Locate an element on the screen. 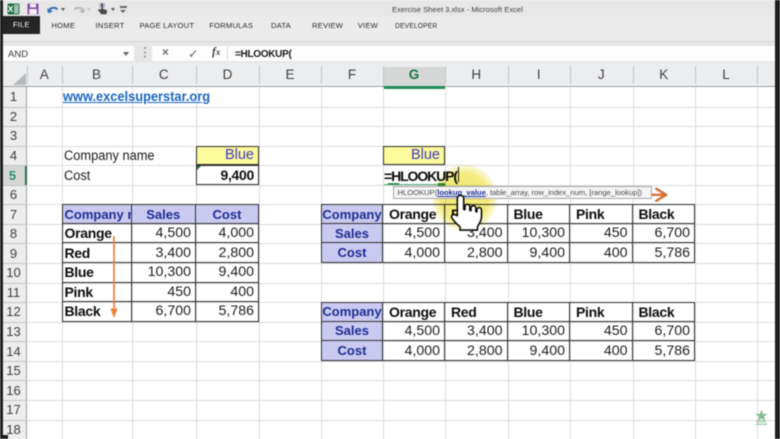 This screenshot has height=439, width=780. svg-text: X is located at coordinates (11, 9).